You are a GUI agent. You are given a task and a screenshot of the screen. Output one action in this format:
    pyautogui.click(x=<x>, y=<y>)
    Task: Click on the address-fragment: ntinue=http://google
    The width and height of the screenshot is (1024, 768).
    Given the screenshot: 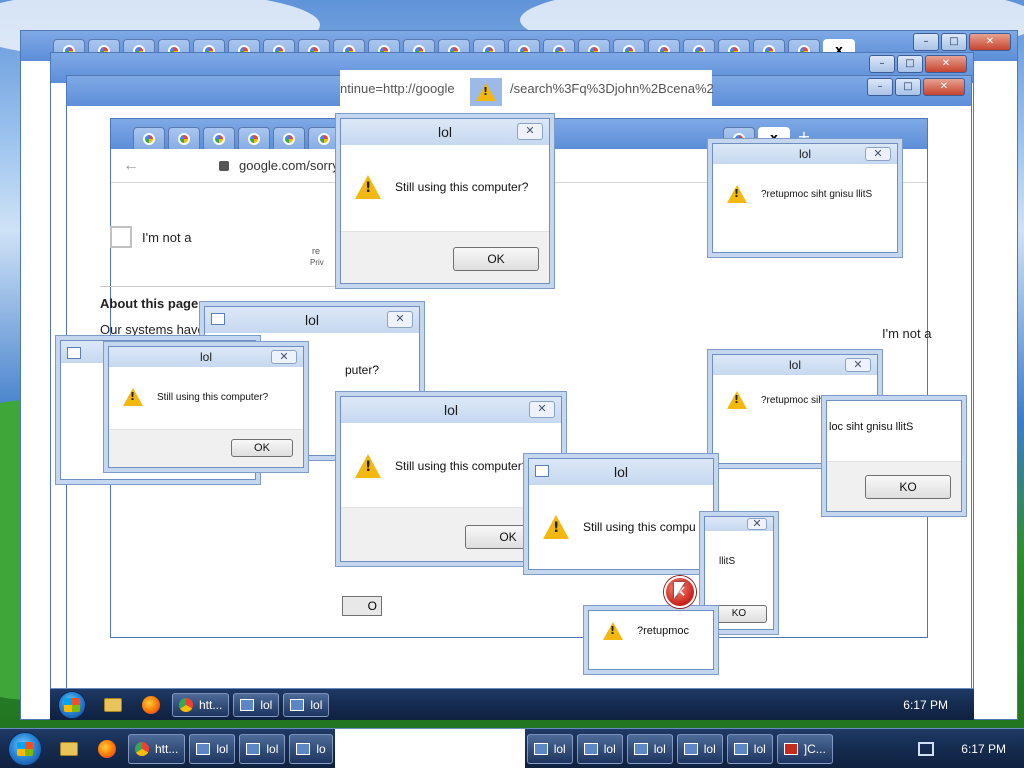 What is the action you would take?
    pyautogui.click(x=397, y=88)
    